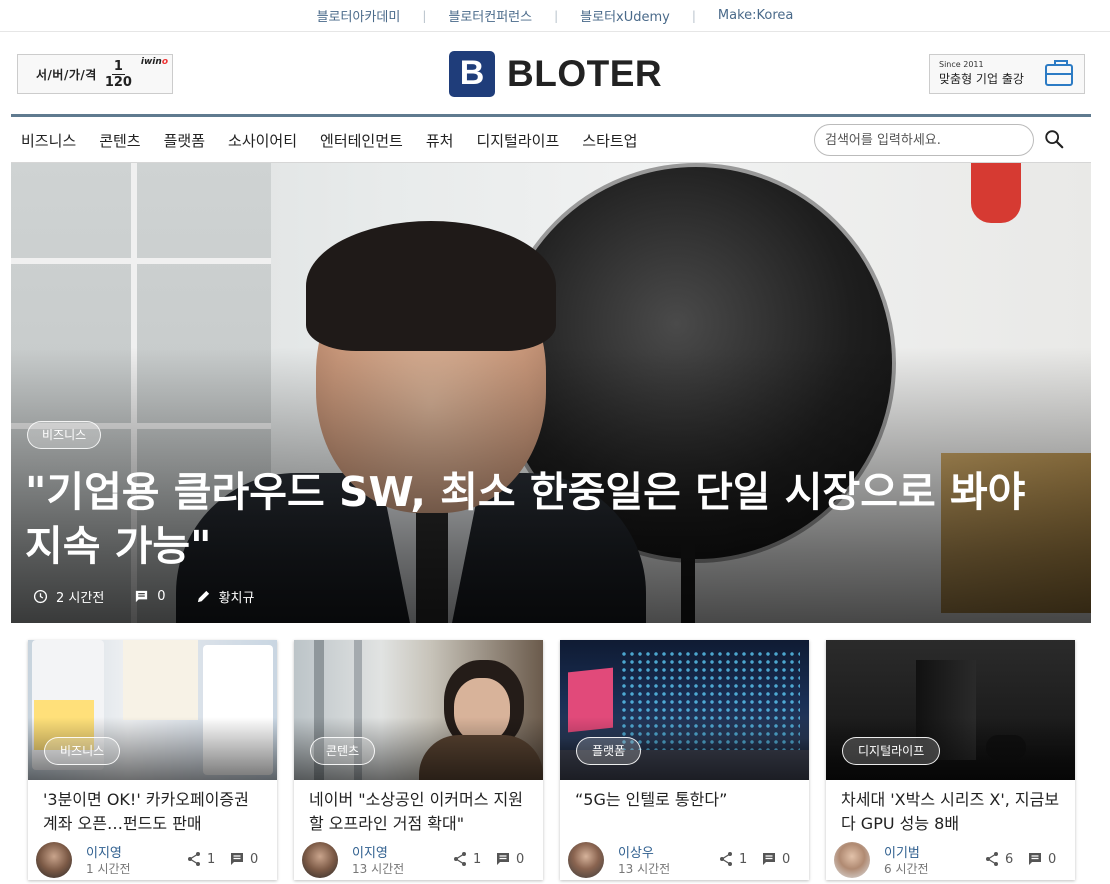 Image resolution: width=1110 pixels, height=884 pixels. Describe the element at coordinates (108, 869) in the screenshot. I see `post-time: 1 시간전` at that location.